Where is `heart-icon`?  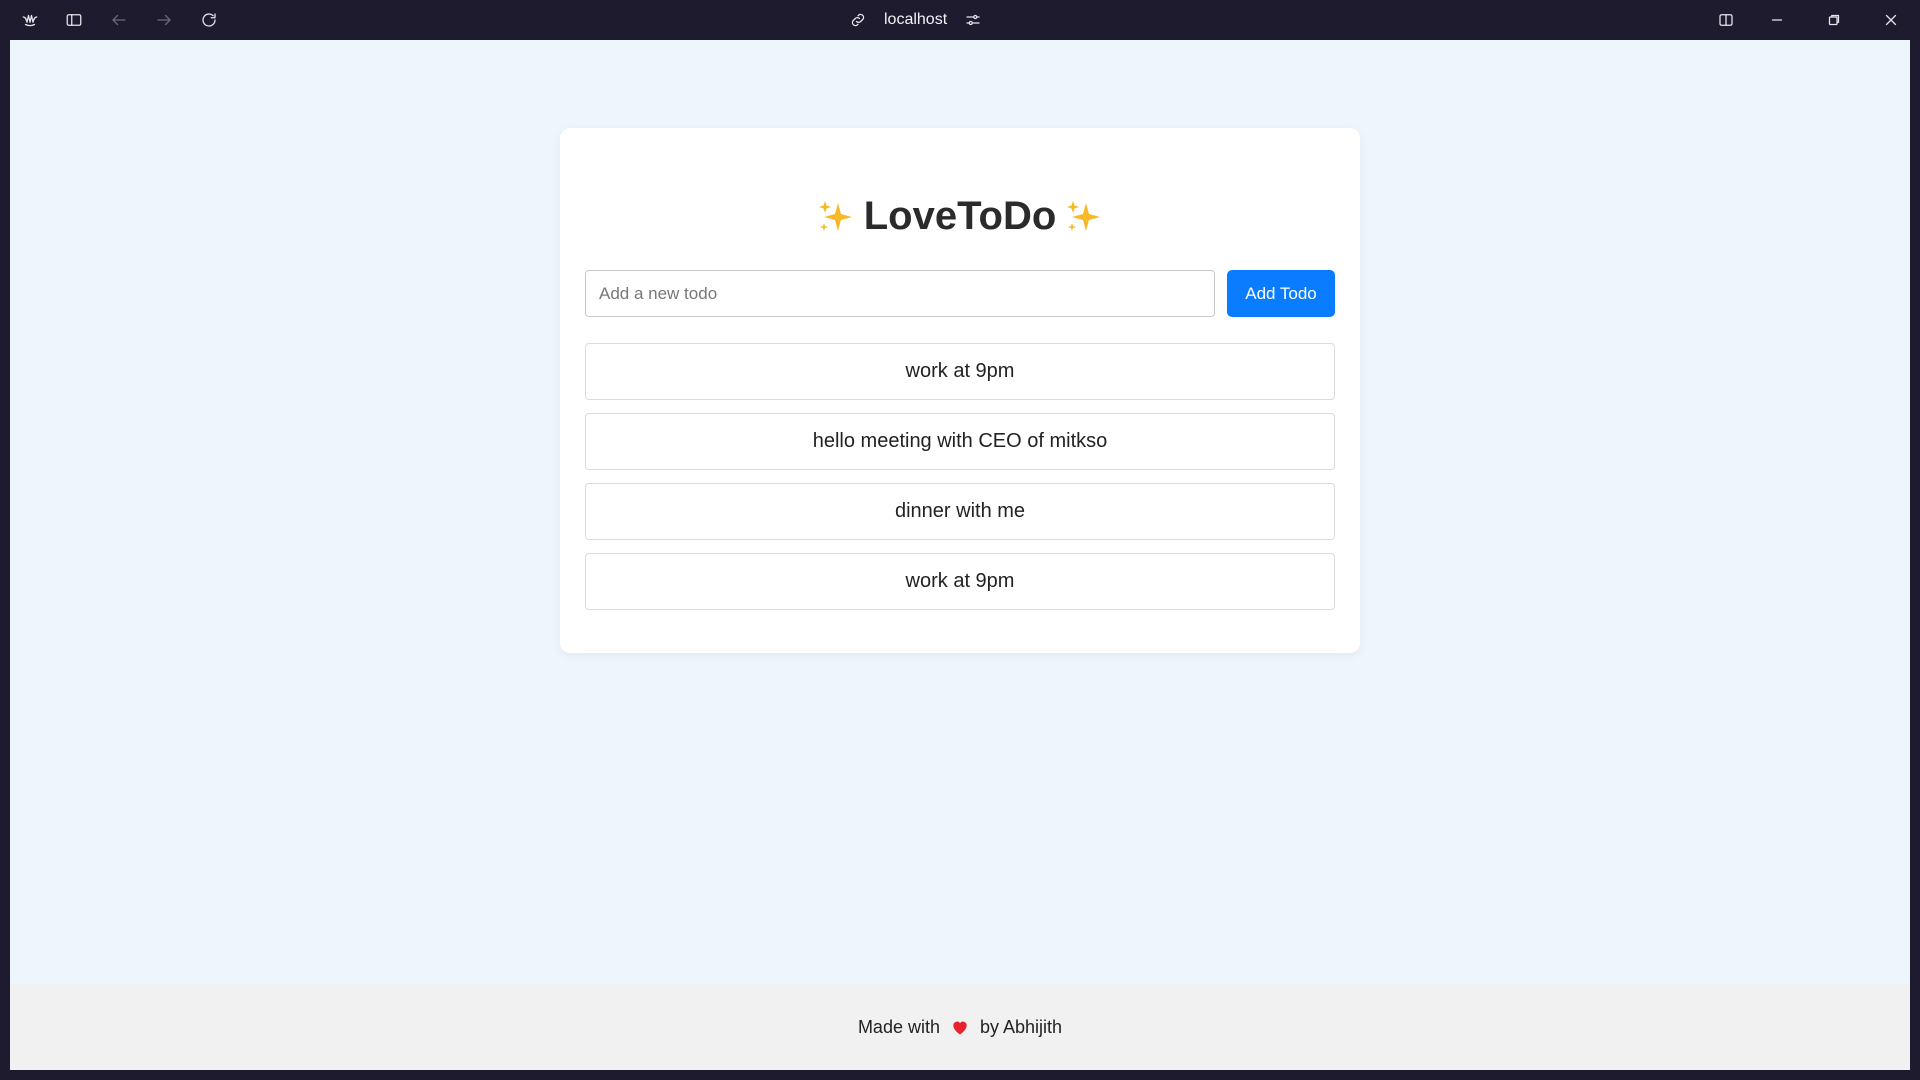
heart-icon is located at coordinates (960, 1027).